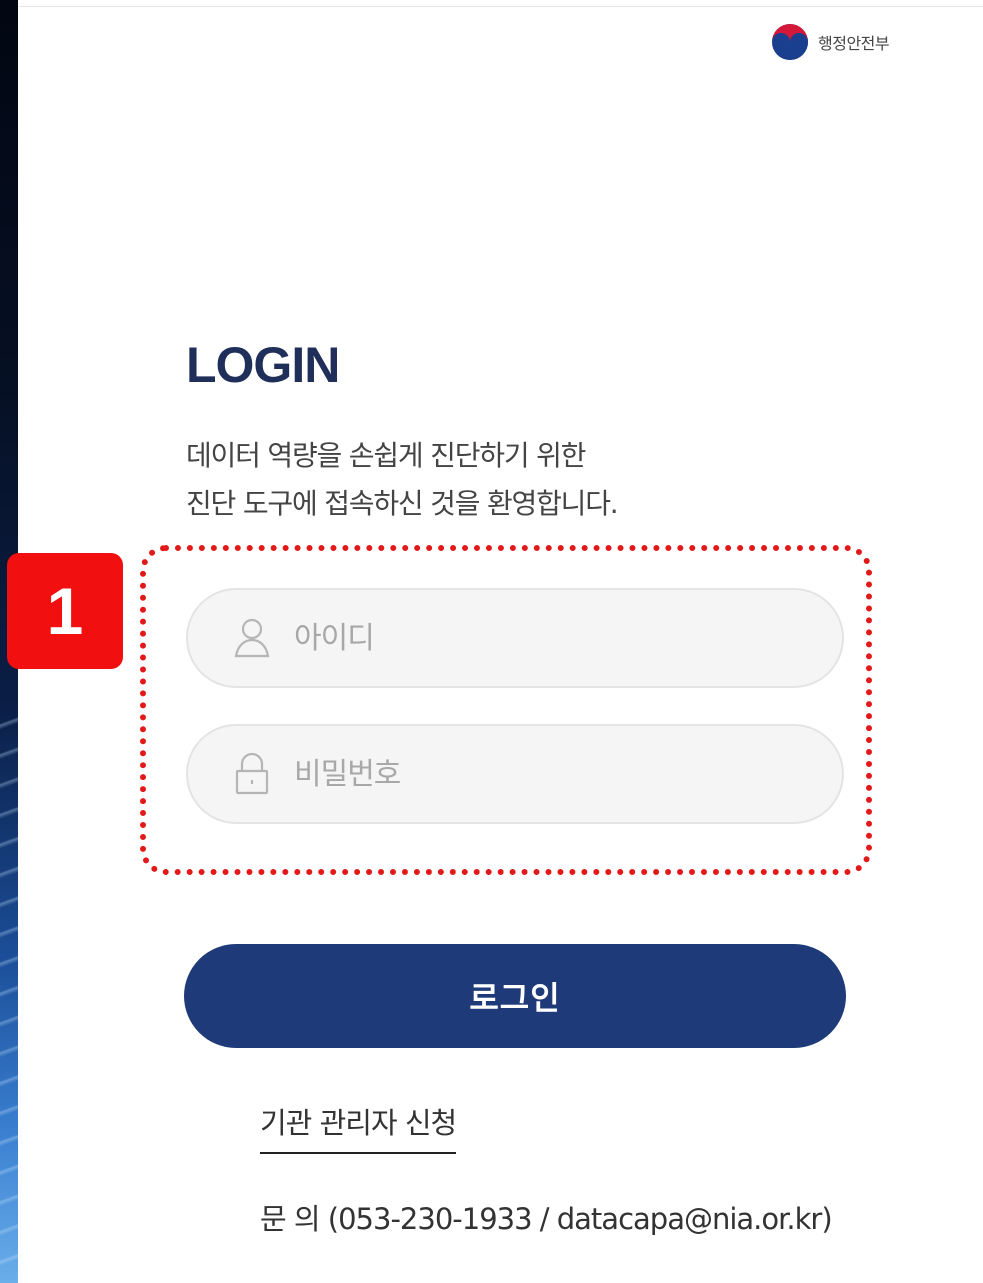  What do you see at coordinates (386, 455) in the screenshot?
I see `welcome-line-1: 데이터 역량을 손쉽게 진단하기 위한` at bounding box center [386, 455].